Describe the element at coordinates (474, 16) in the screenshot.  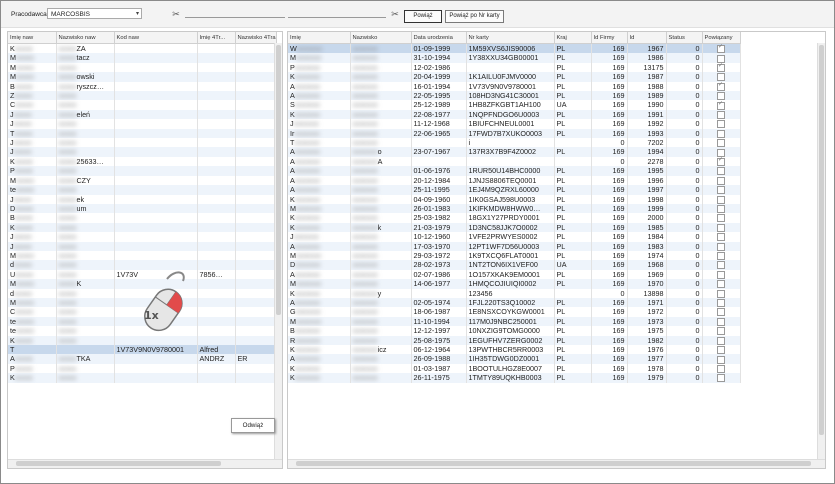
I see `link-by-card-button: Powiąż po Nr karty` at that location.